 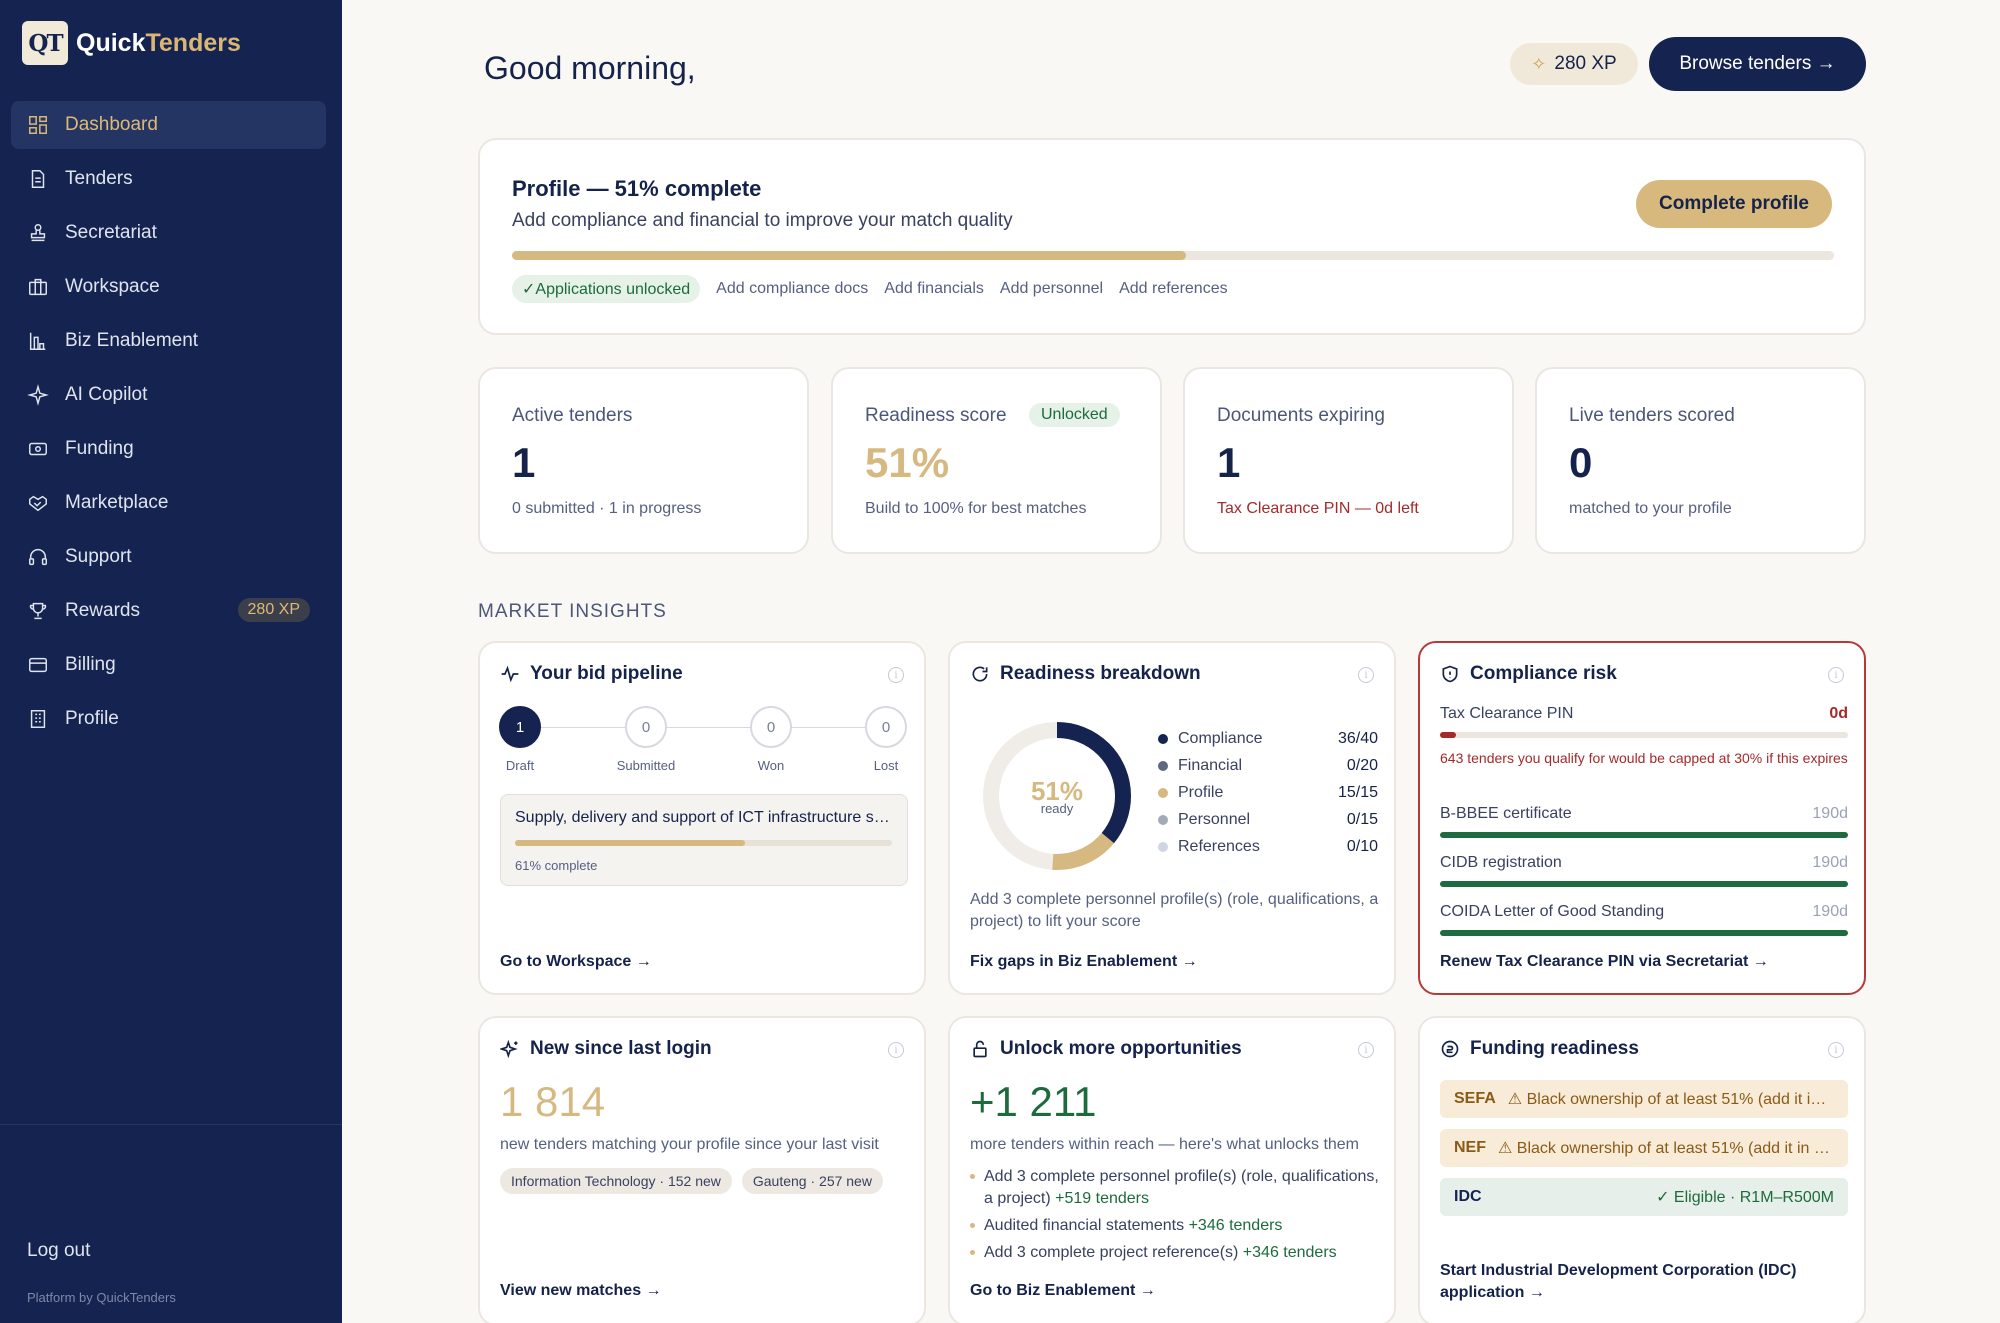 What do you see at coordinates (1528, 674) in the screenshot?
I see `card-title: Compliance risk` at bounding box center [1528, 674].